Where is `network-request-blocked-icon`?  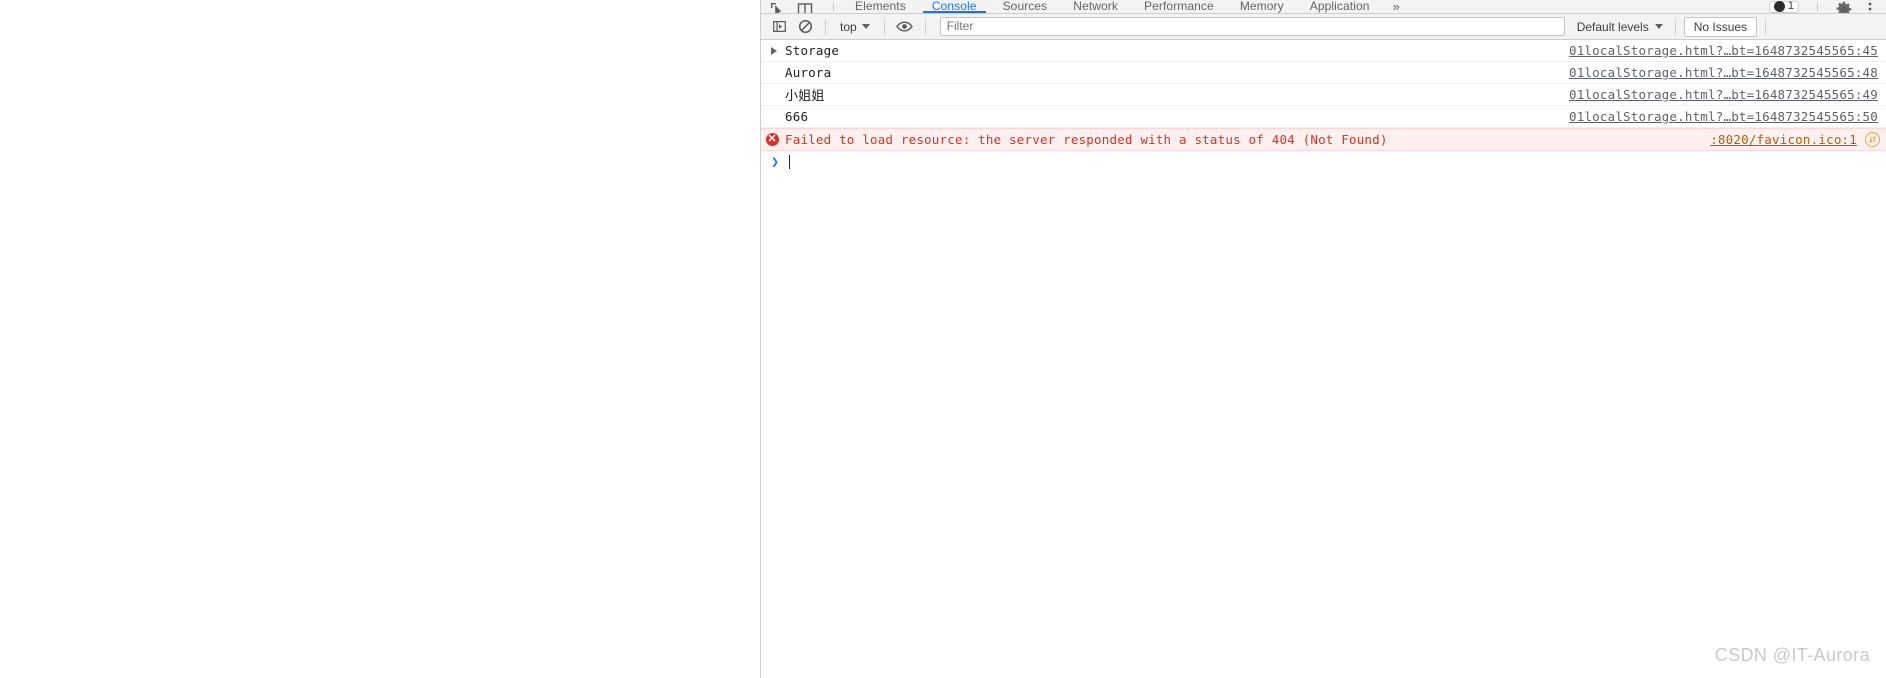
network-request-blocked-icon is located at coordinates (1872, 139).